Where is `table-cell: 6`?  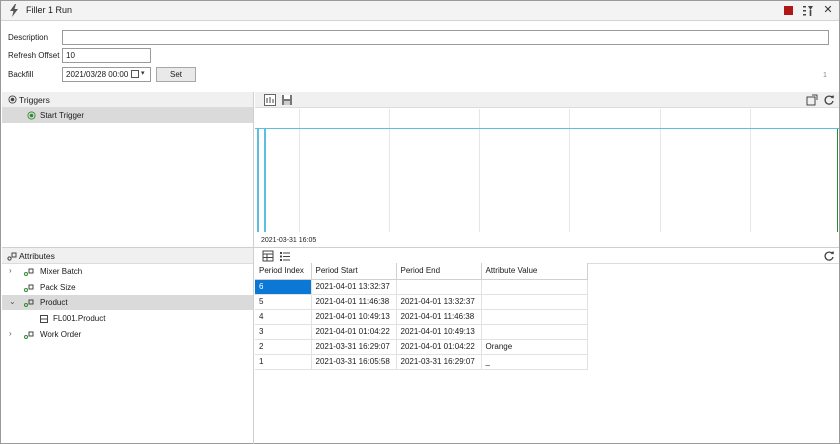 table-cell: 6 is located at coordinates (283, 287).